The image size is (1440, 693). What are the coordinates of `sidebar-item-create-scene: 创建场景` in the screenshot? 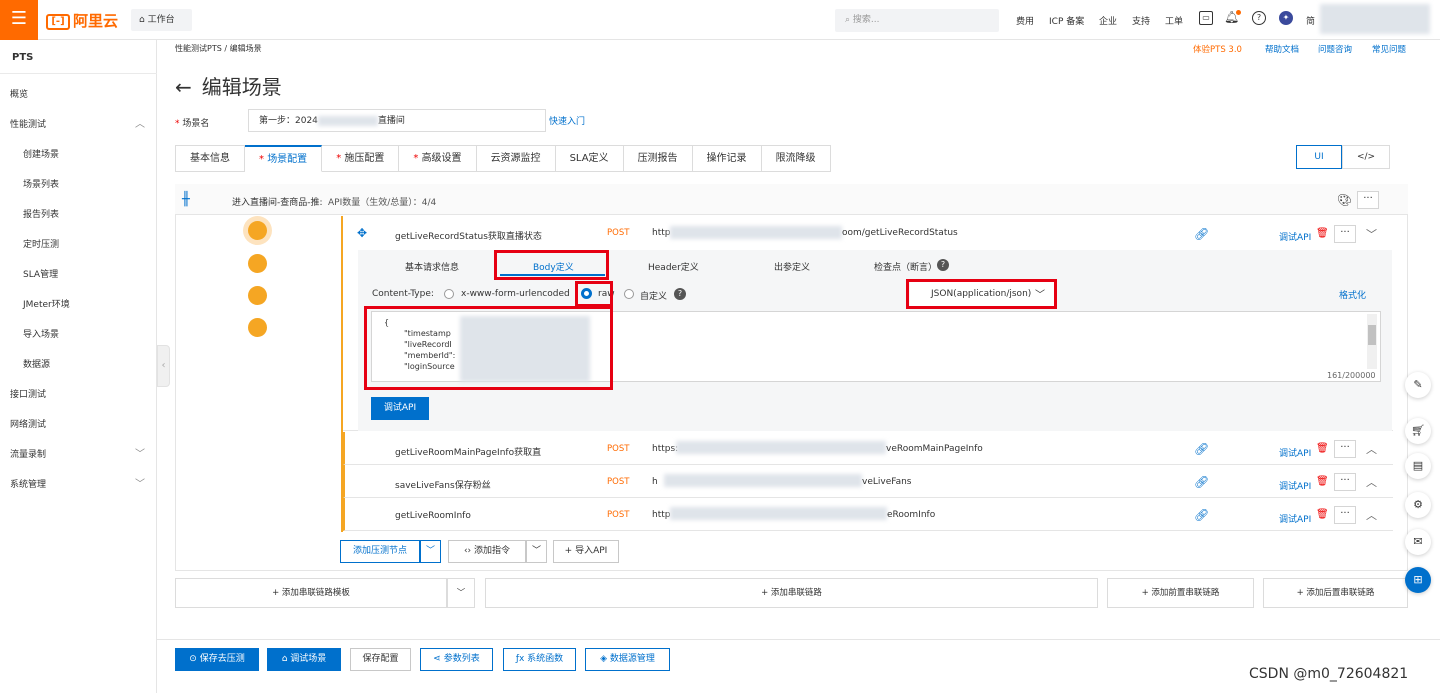 It's located at (41, 153).